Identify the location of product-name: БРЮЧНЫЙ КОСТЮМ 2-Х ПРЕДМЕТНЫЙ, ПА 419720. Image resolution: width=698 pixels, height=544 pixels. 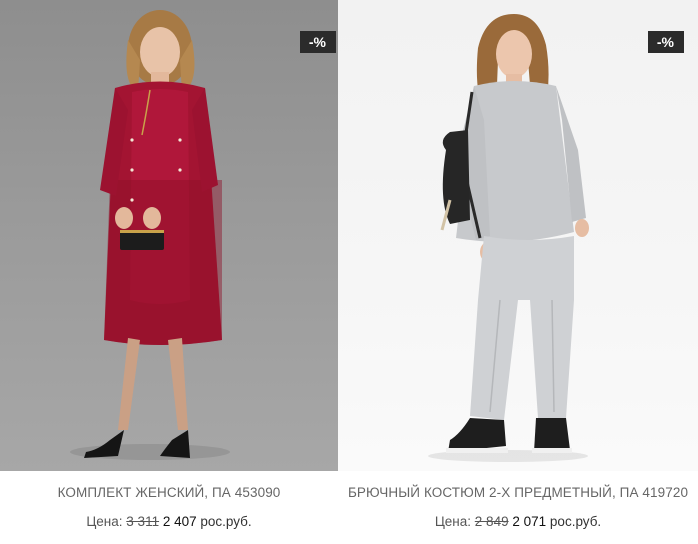
(518, 492).